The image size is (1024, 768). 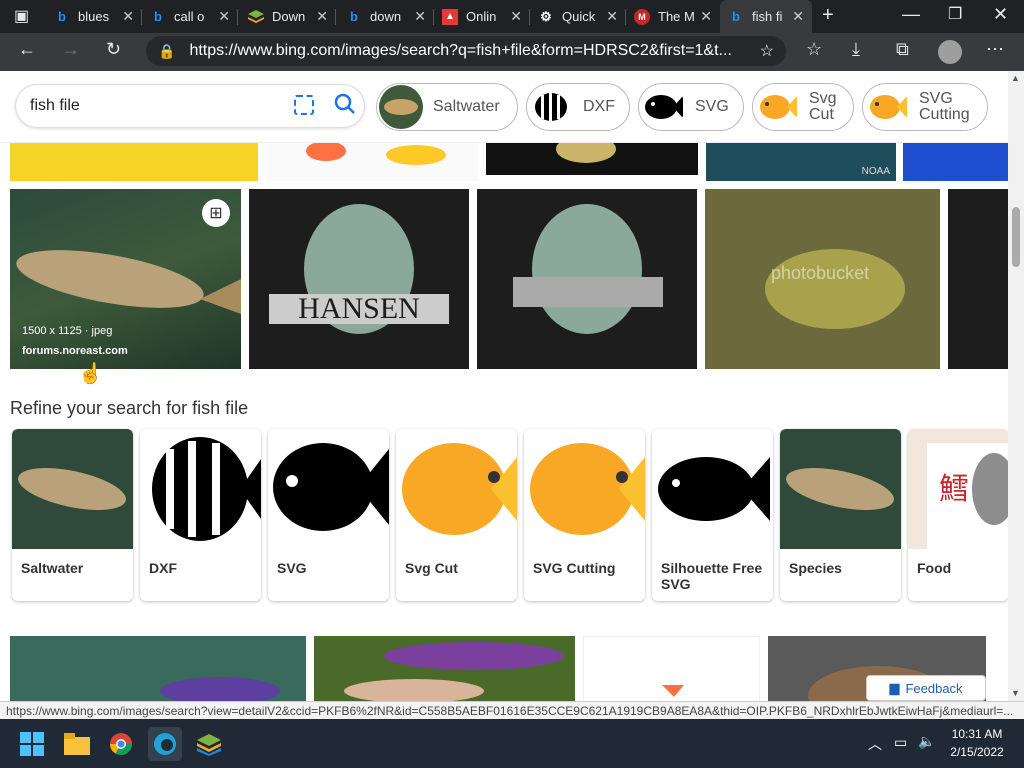 What do you see at coordinates (900, 742) in the screenshot?
I see `network-icon: ▭` at bounding box center [900, 742].